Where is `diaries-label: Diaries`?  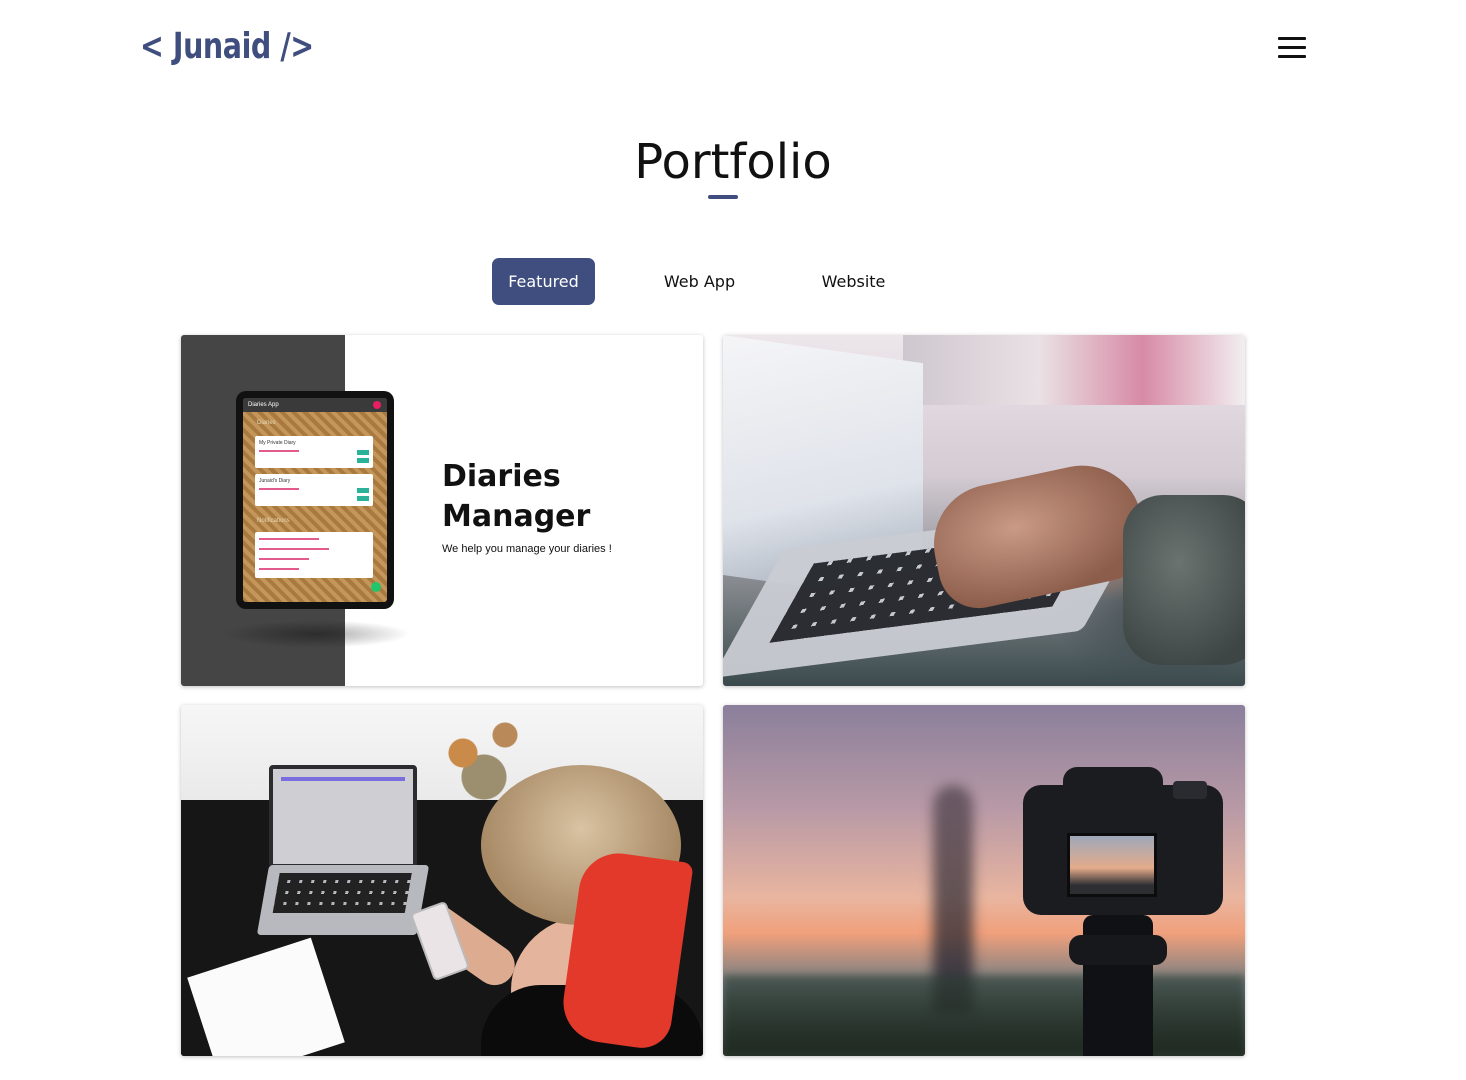 diaries-label: Diaries is located at coordinates (266, 423).